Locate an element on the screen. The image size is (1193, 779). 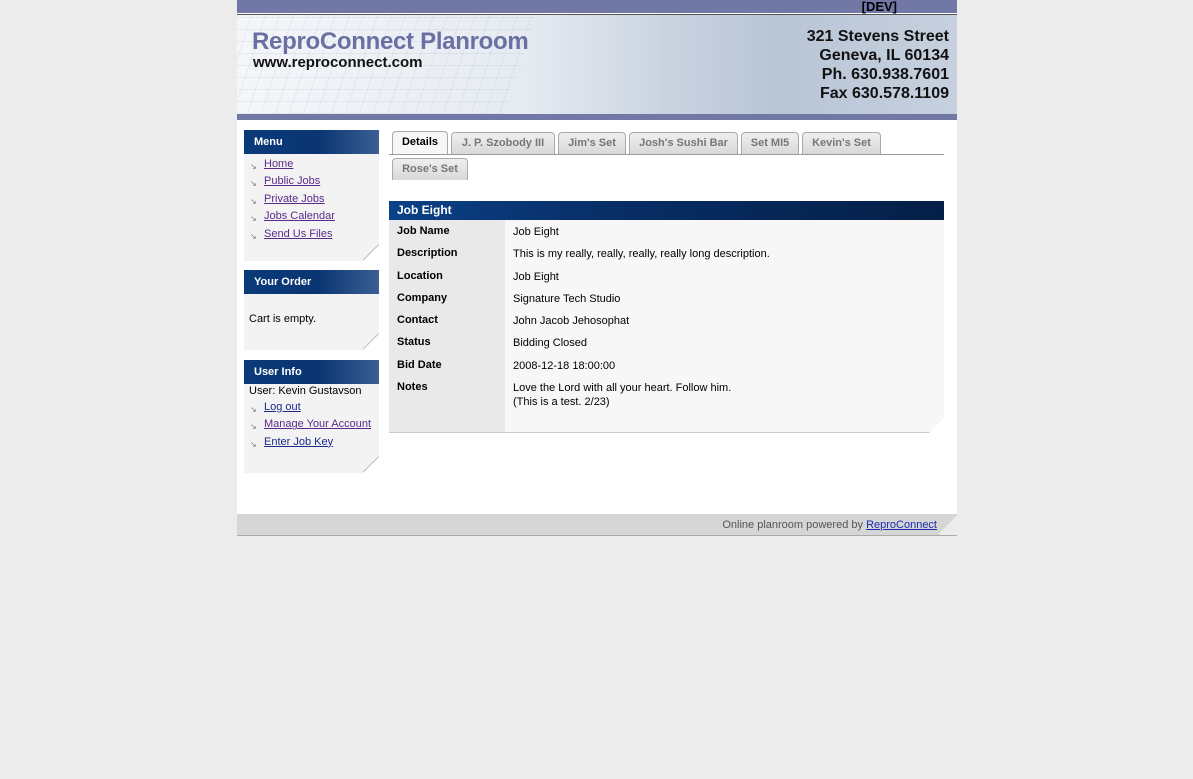
enter-job-key-link: Enter Job Key is located at coordinates (298, 442).